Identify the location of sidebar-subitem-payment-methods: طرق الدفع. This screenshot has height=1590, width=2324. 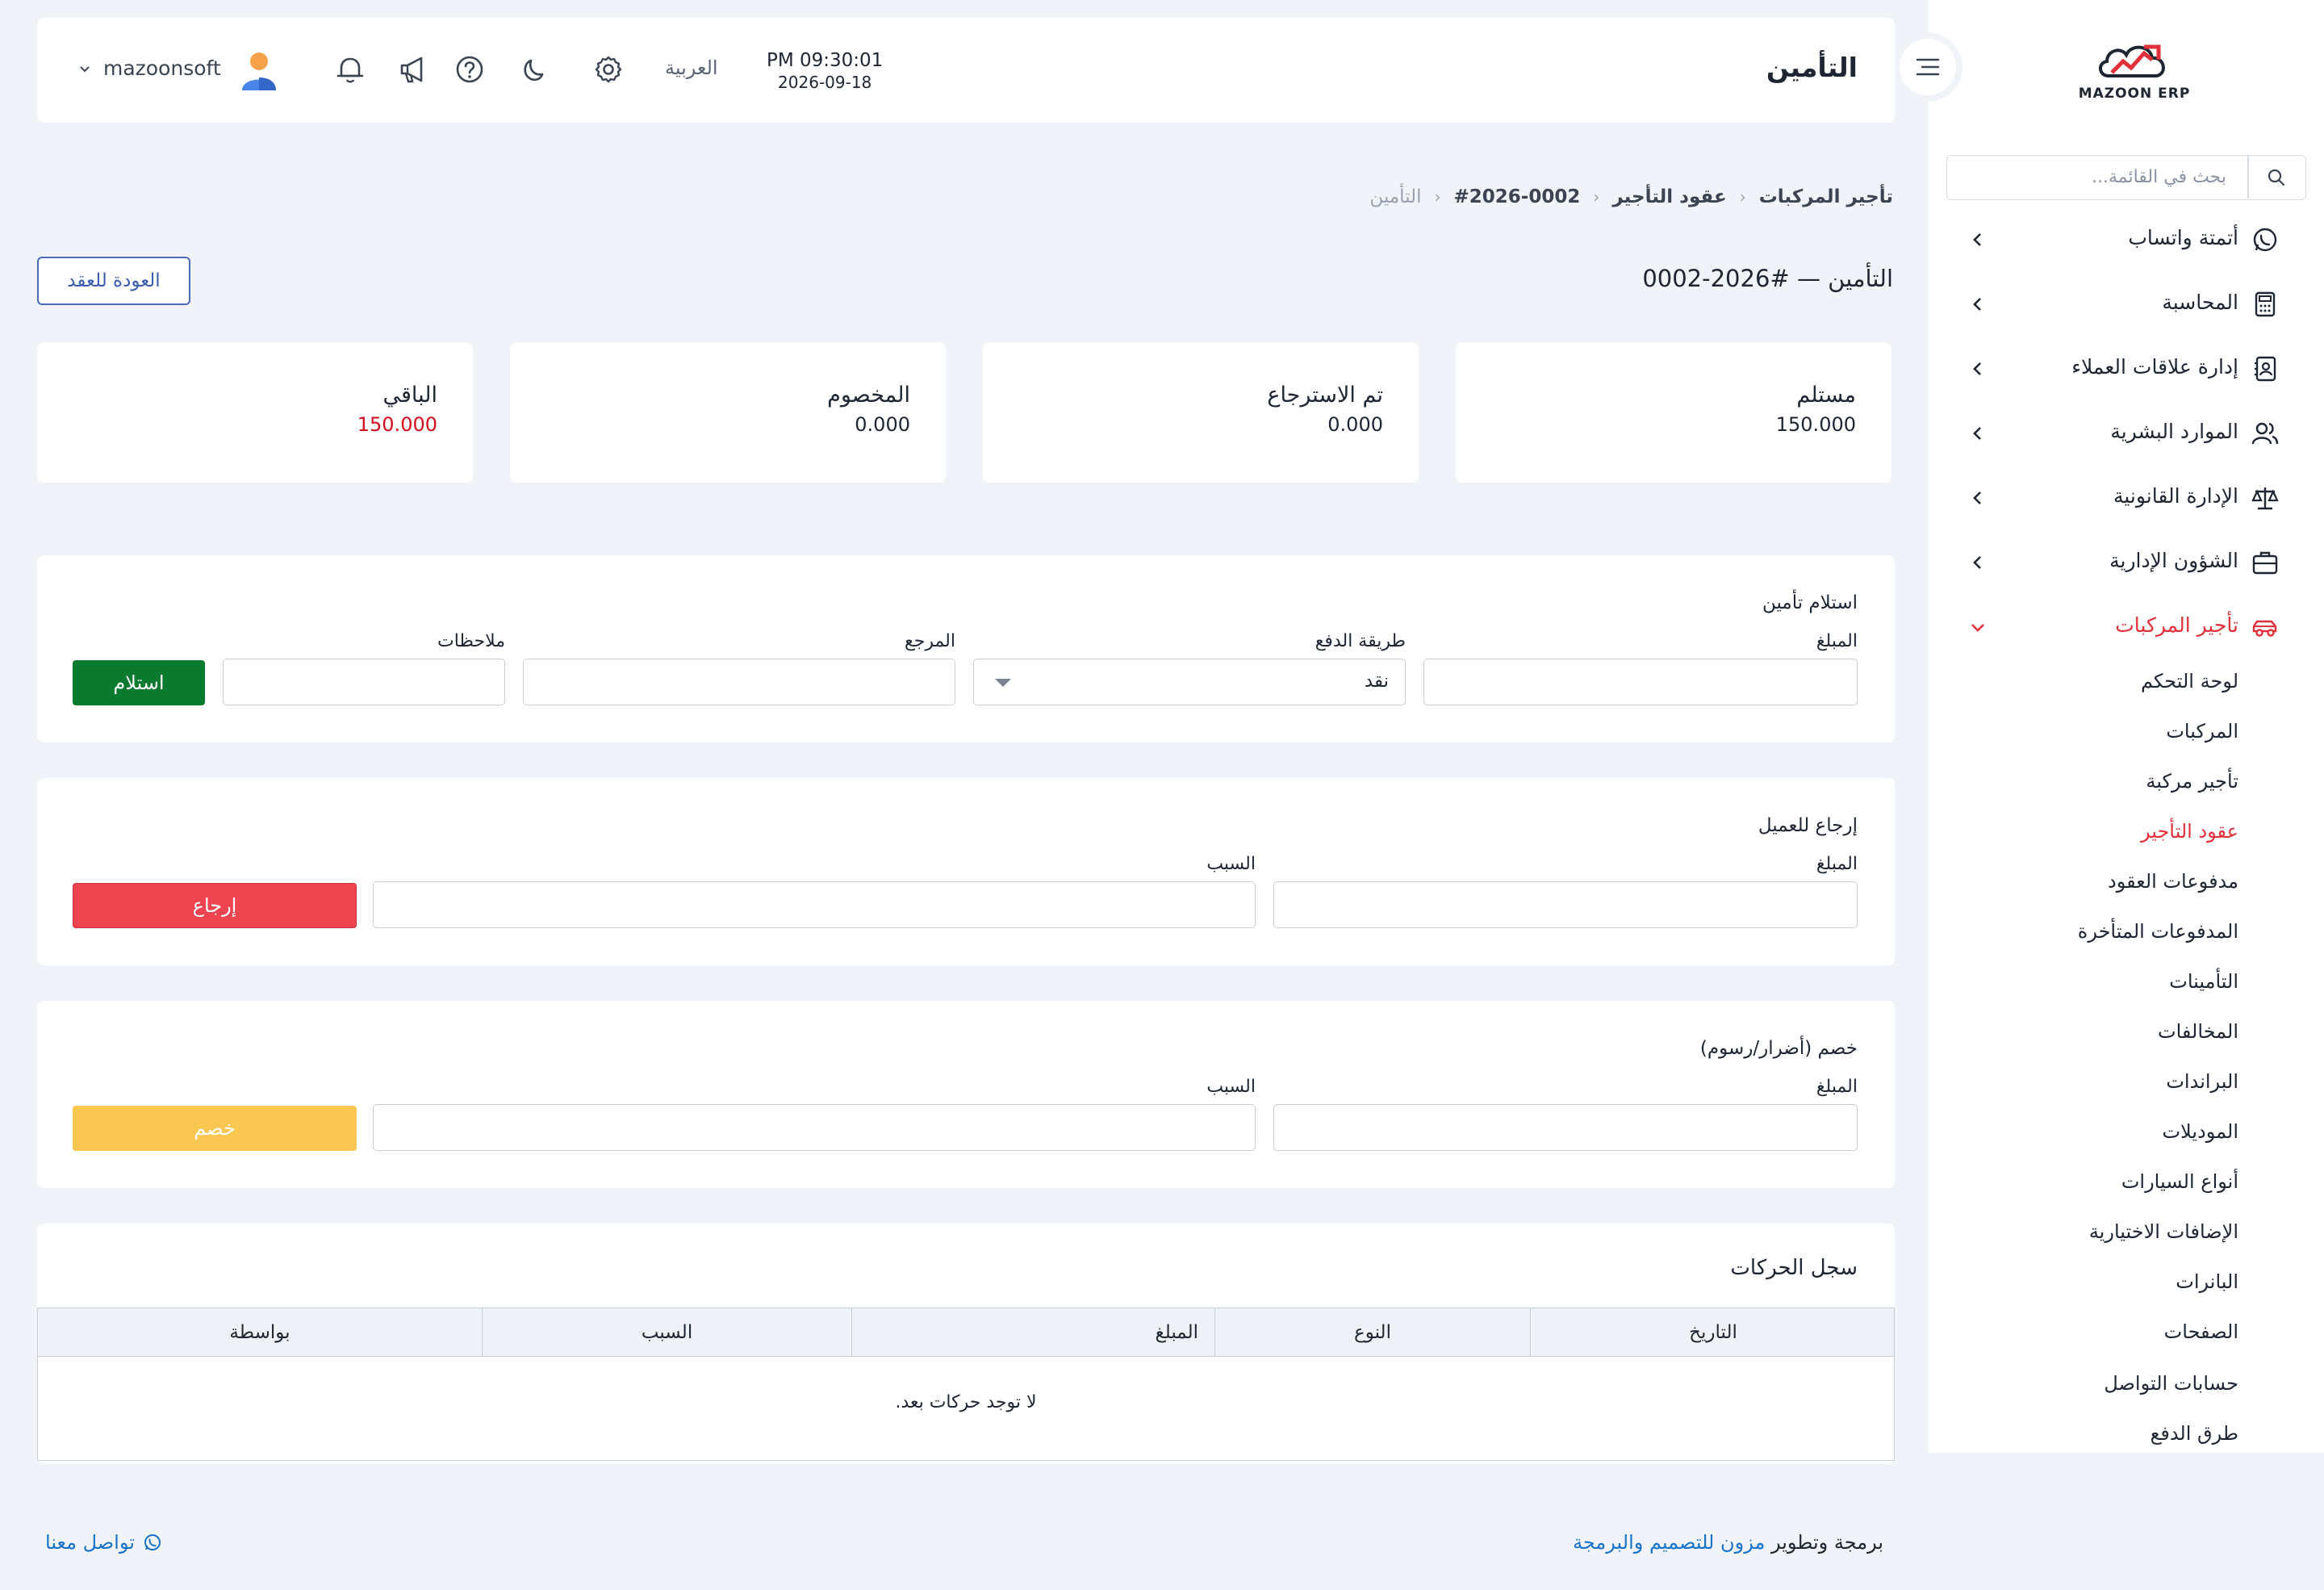
(2195, 1433).